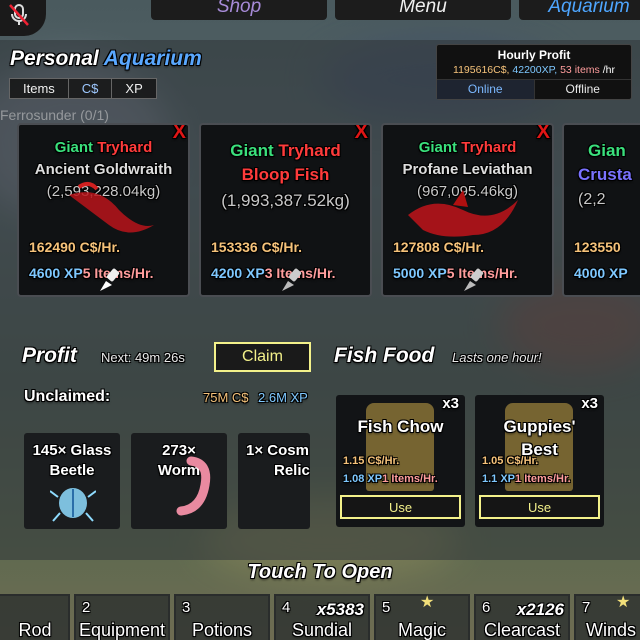 Image resolution: width=640 pixels, height=640 pixels. What do you see at coordinates (286, 607) in the screenshot?
I see `hotbar-slot-number: 4` at bounding box center [286, 607].